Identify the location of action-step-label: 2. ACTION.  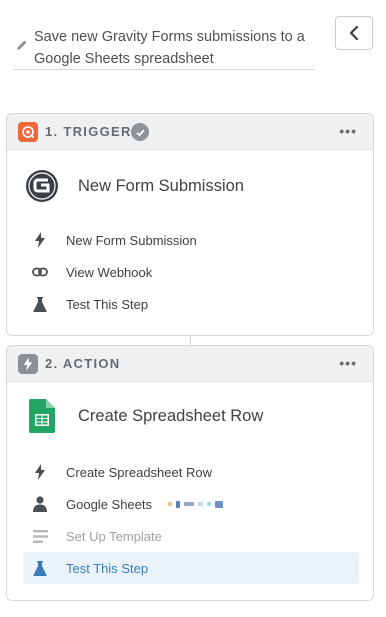
(83, 363).